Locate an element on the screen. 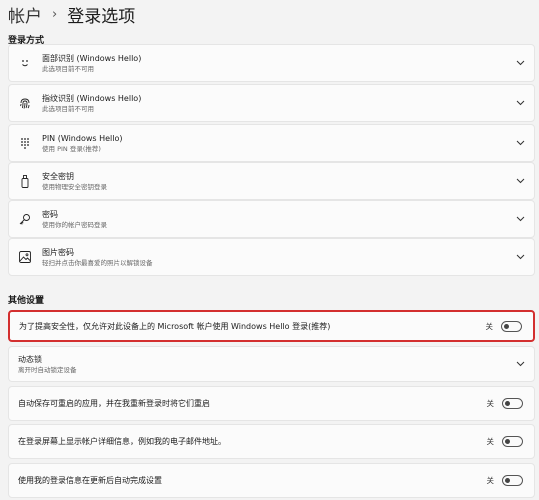 The width and height of the screenshot is (539, 500). auto-finish-setup-toggle is located at coordinates (512, 480).